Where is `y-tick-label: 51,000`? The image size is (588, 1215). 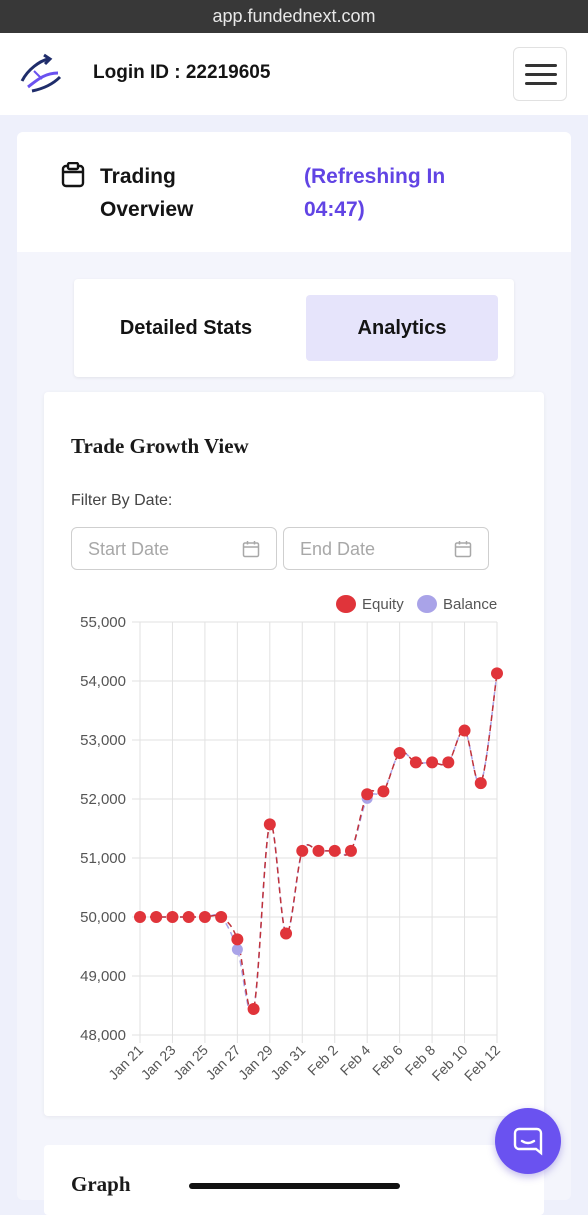 y-tick-label: 51,000 is located at coordinates (103, 858).